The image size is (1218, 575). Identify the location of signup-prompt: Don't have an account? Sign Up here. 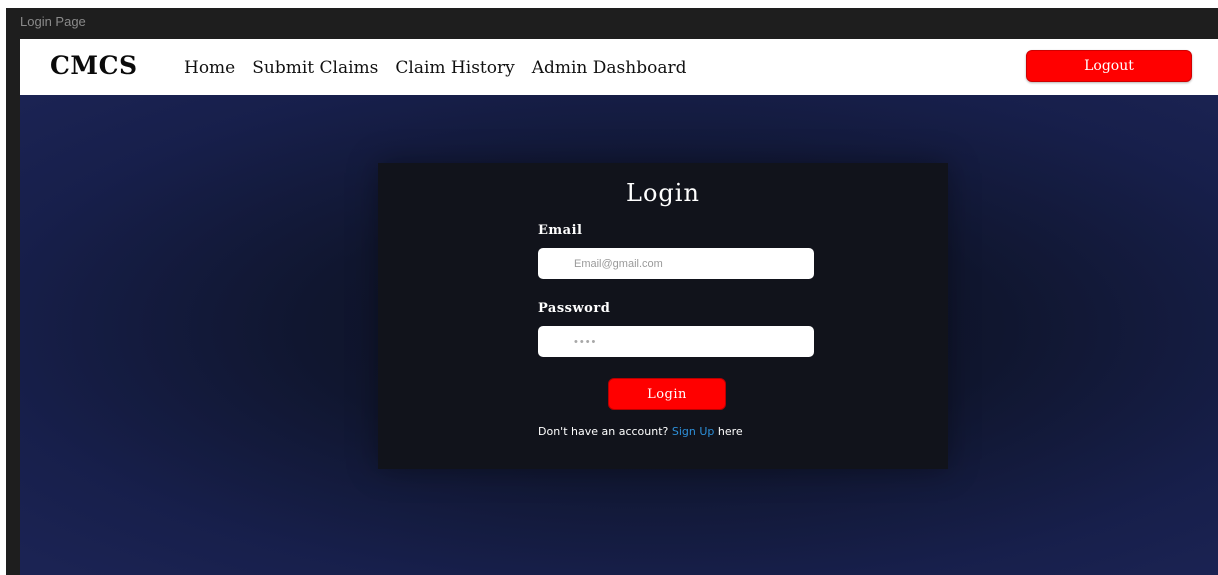
(640, 431).